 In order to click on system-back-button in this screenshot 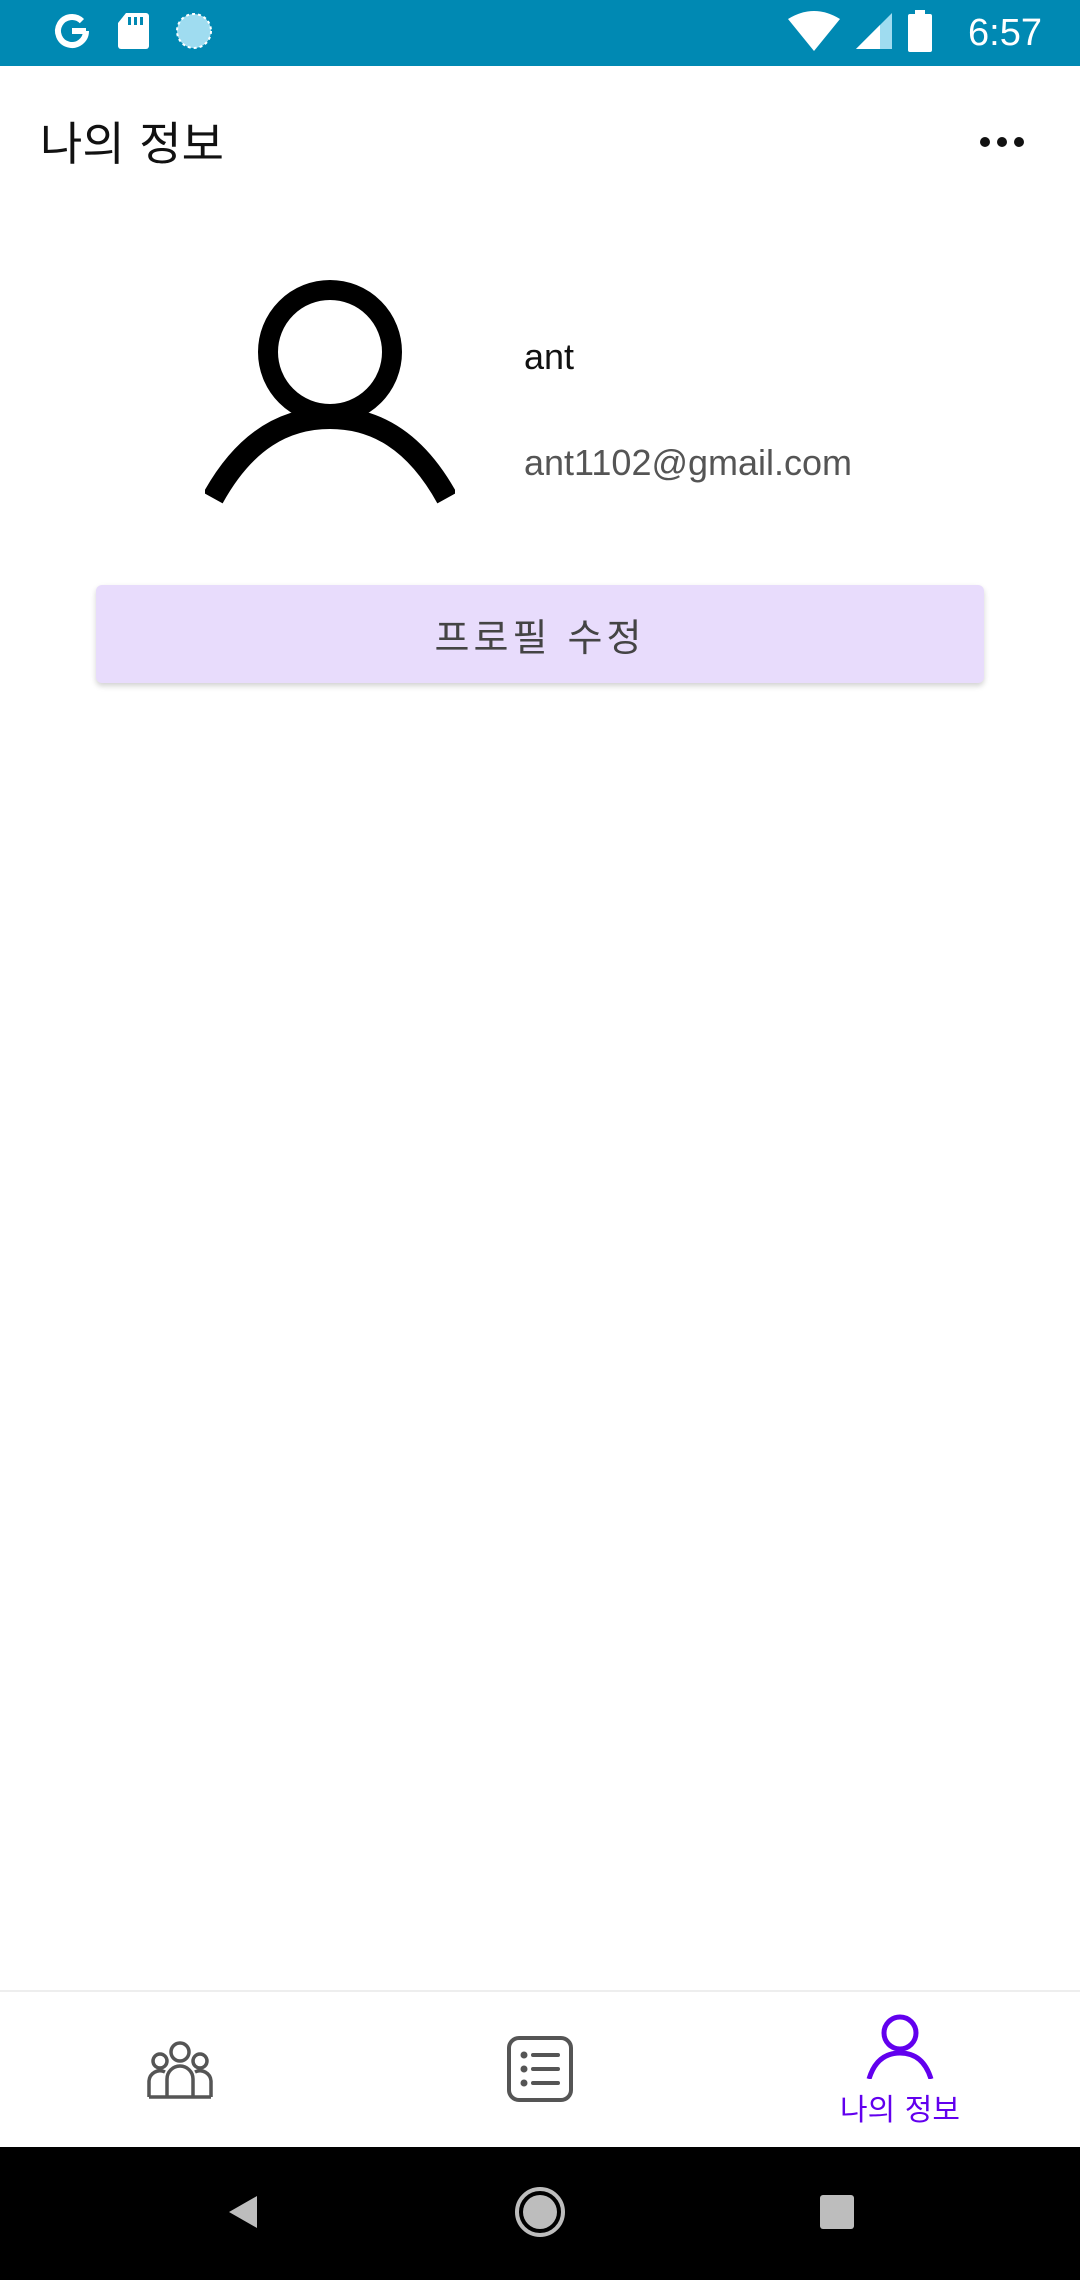, I will do `click(243, 2213)`.